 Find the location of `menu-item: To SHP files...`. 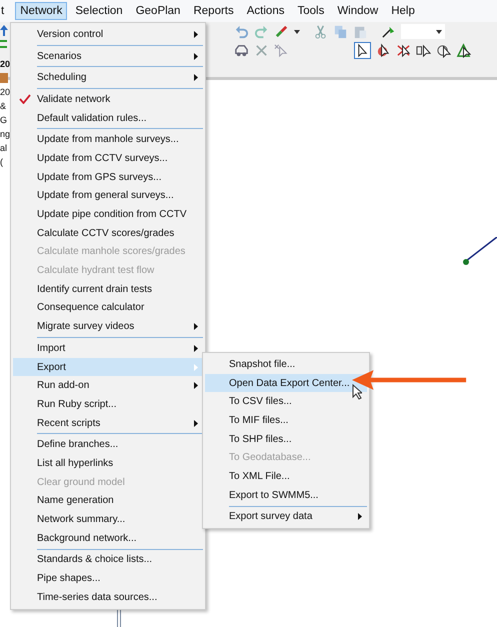

menu-item: To SHP files... is located at coordinates (286, 439).